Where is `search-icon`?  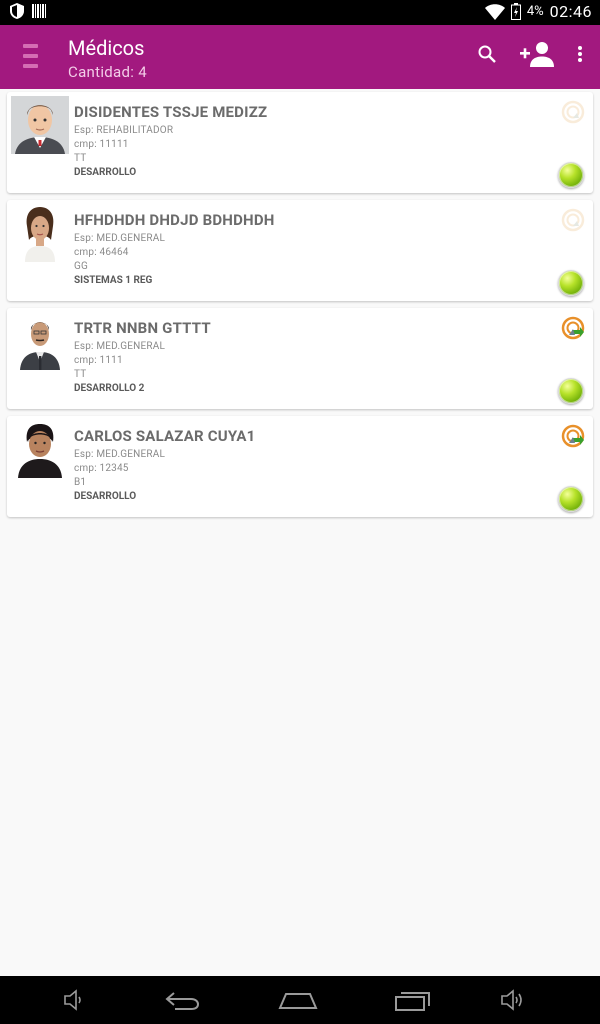 search-icon is located at coordinates (487, 54).